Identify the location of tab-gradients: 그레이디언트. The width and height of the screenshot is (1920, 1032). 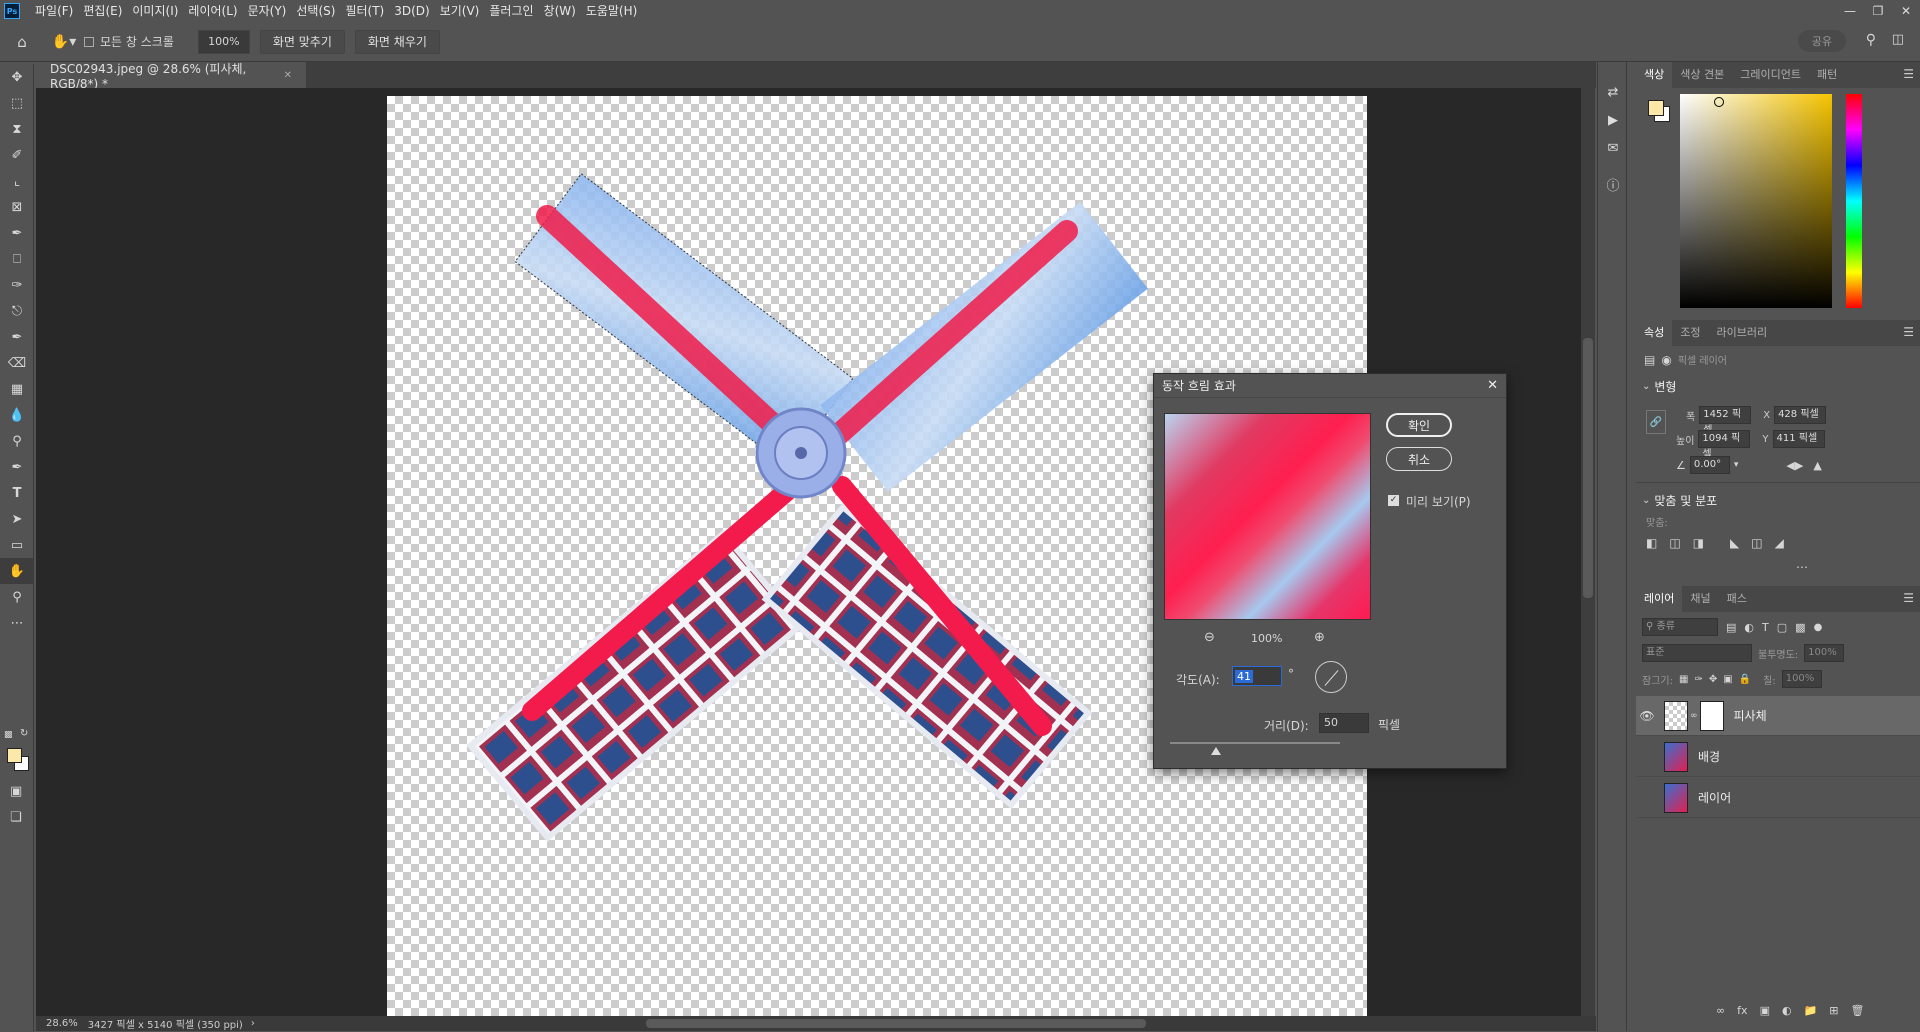
(1770, 75).